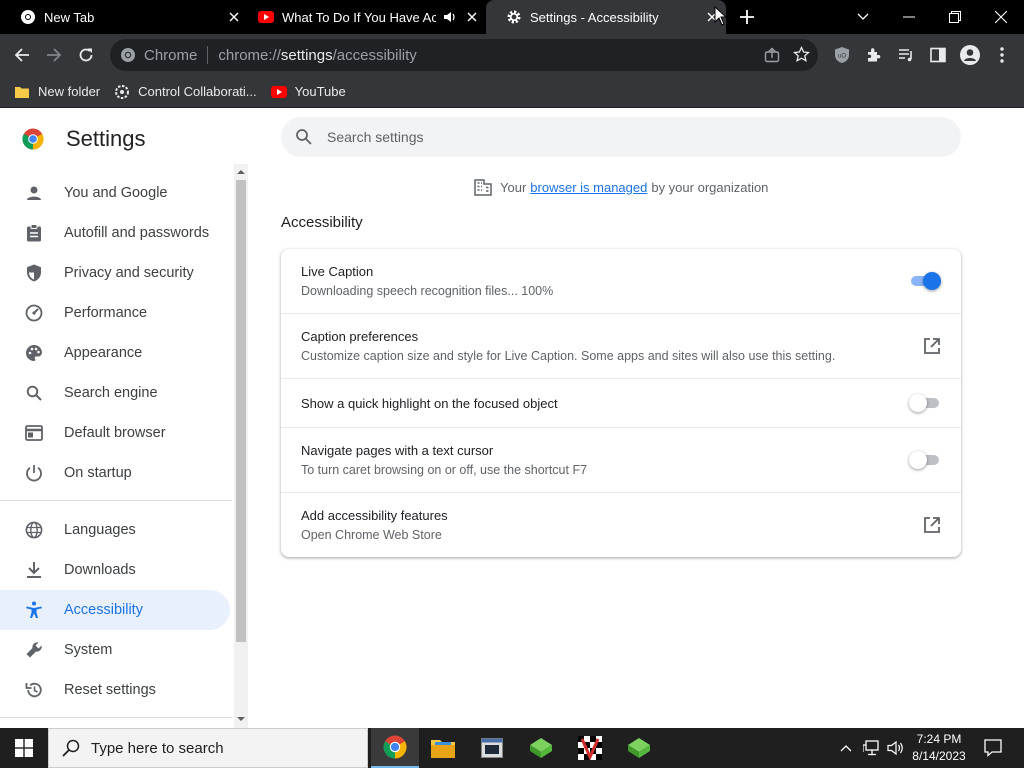 Image resolution: width=1024 pixels, height=768 pixels. What do you see at coordinates (34, 193) in the screenshot?
I see `person-icon` at bounding box center [34, 193].